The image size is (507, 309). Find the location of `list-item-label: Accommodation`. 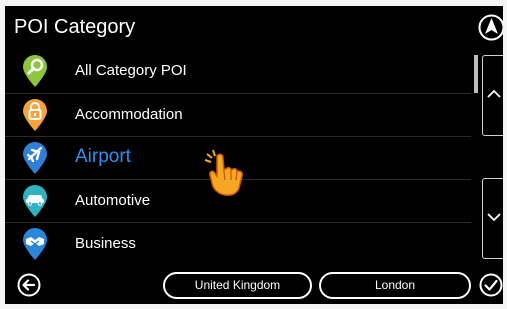

list-item-label: Accommodation is located at coordinates (129, 114).